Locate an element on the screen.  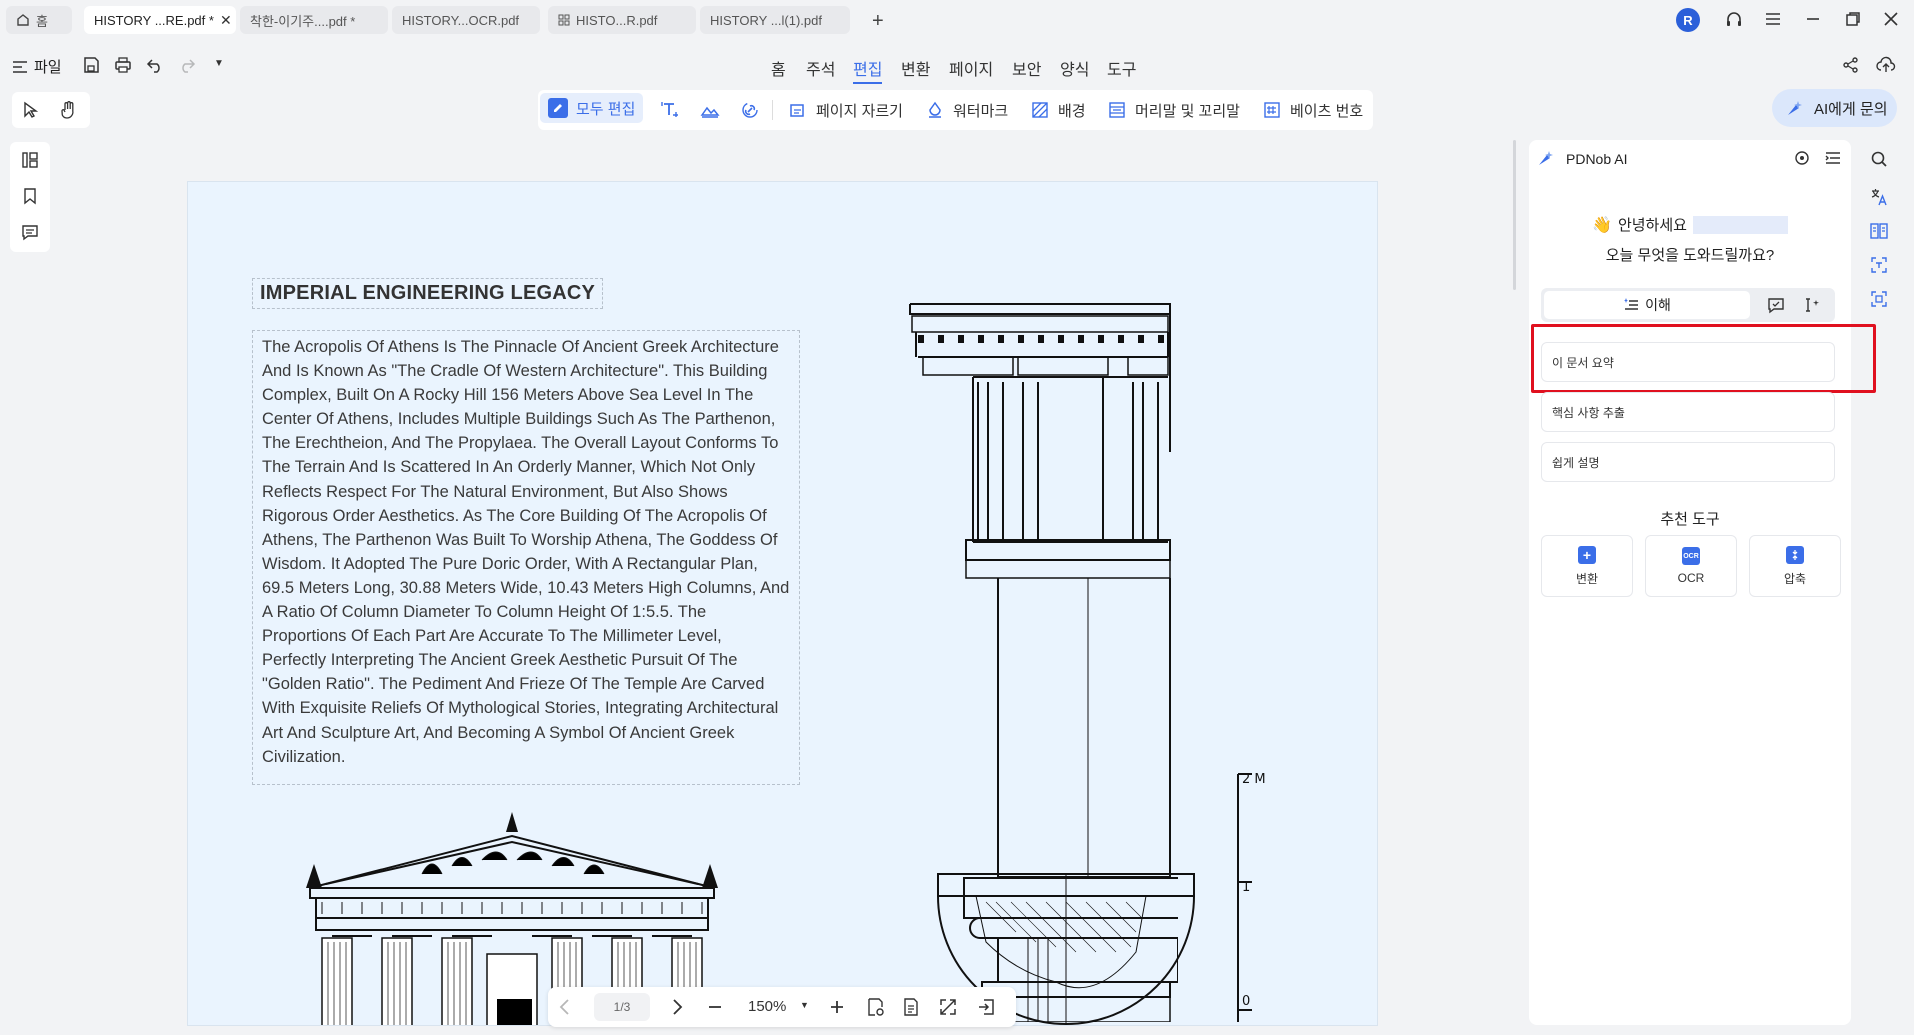
zoom-dropdown-icon: ▼ is located at coordinates (804, 1005).